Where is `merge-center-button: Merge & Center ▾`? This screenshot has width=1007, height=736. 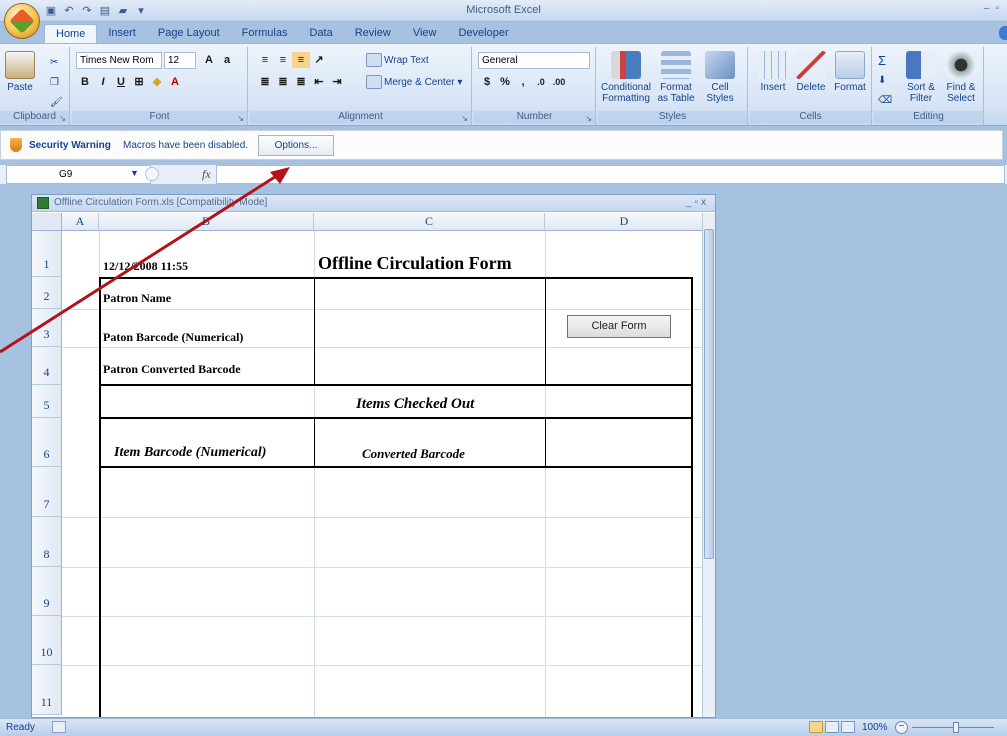 merge-center-button: Merge & Center ▾ is located at coordinates (414, 82).